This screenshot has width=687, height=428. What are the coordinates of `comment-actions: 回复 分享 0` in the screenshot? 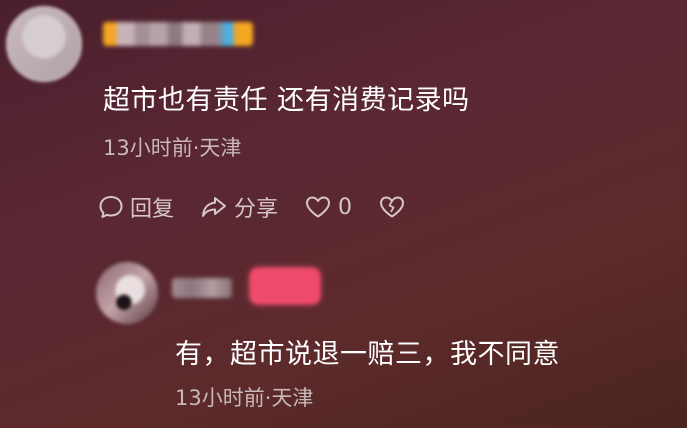 It's located at (268, 207).